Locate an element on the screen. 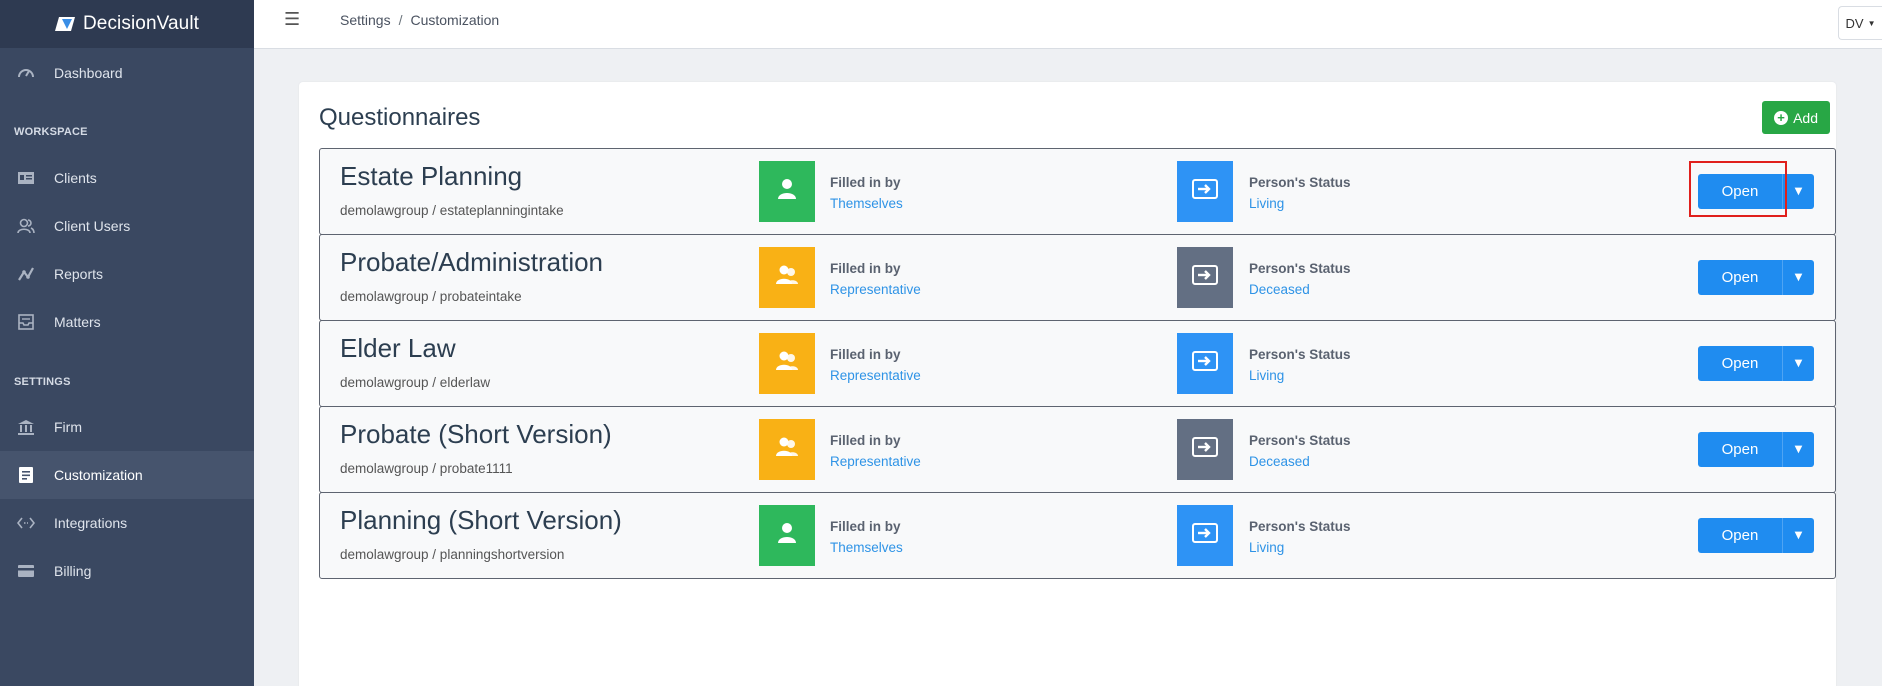 The image size is (1882, 686). credit-card-icon is located at coordinates (26, 571).